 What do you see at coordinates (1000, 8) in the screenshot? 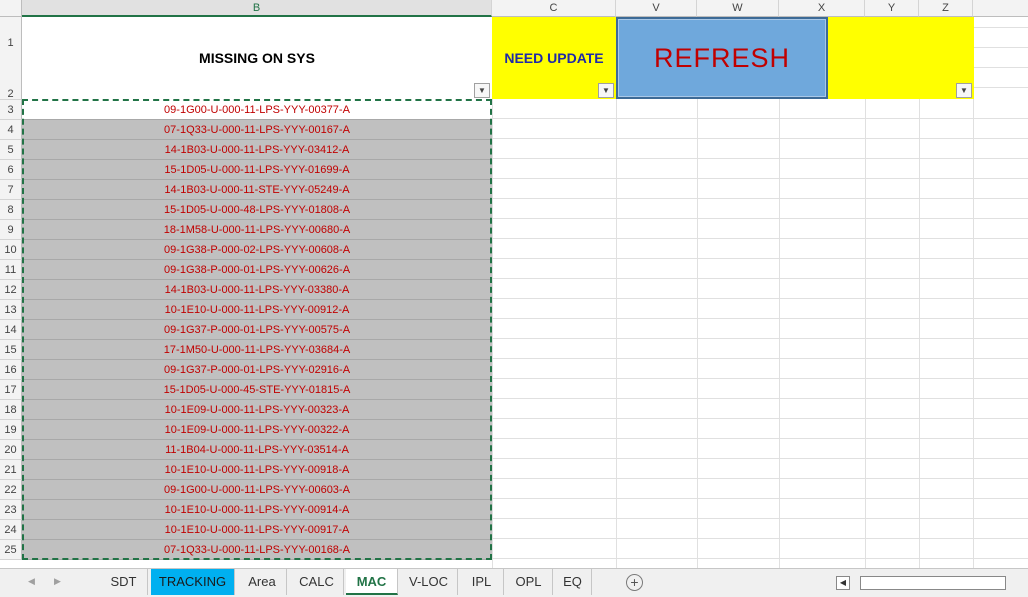
I see `column-header-empty` at bounding box center [1000, 8].